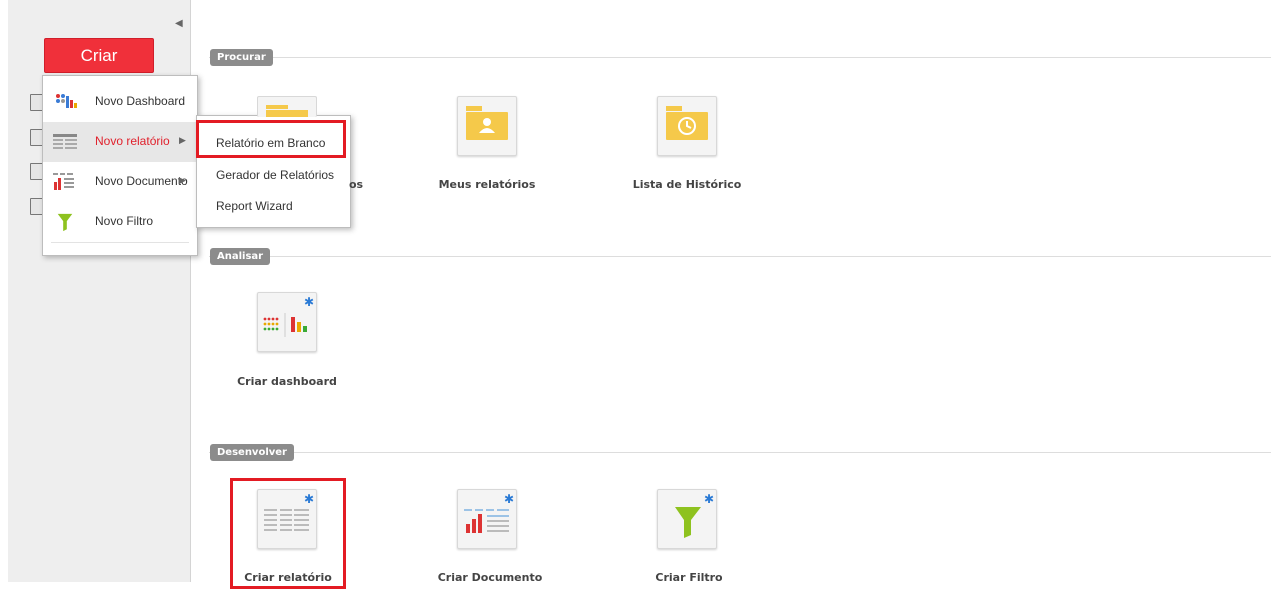 This screenshot has height=589, width=1271. I want to click on user-folder-icon, so click(487, 123).